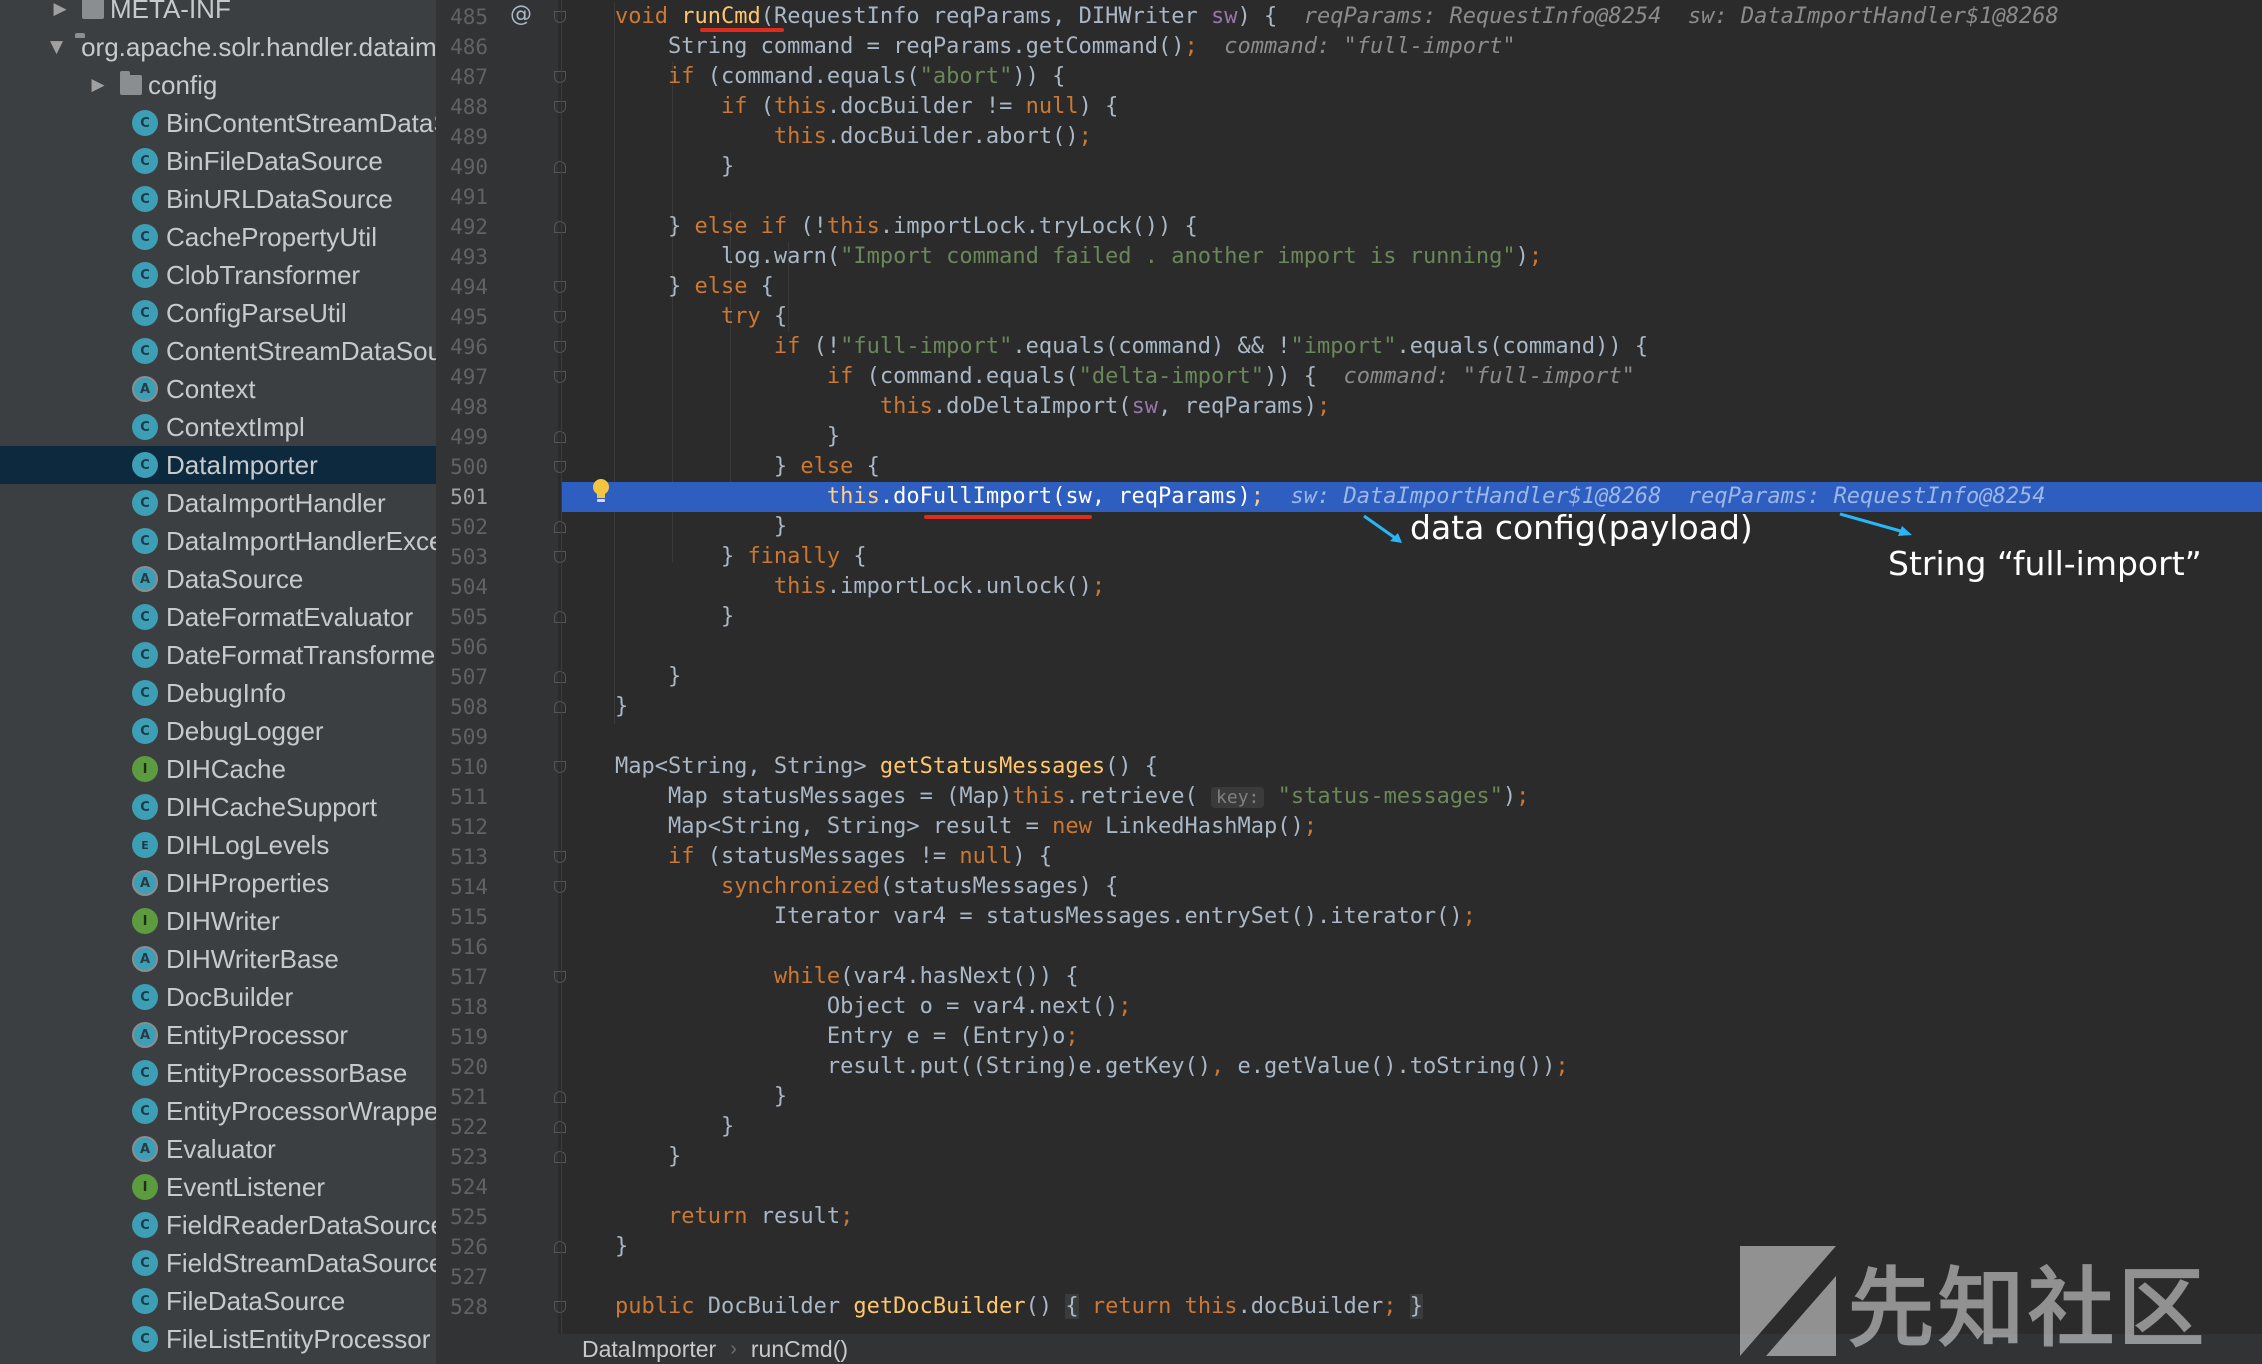 Image resolution: width=2262 pixels, height=1364 pixels. What do you see at coordinates (462, 977) in the screenshot?
I see `line-number: 517` at bounding box center [462, 977].